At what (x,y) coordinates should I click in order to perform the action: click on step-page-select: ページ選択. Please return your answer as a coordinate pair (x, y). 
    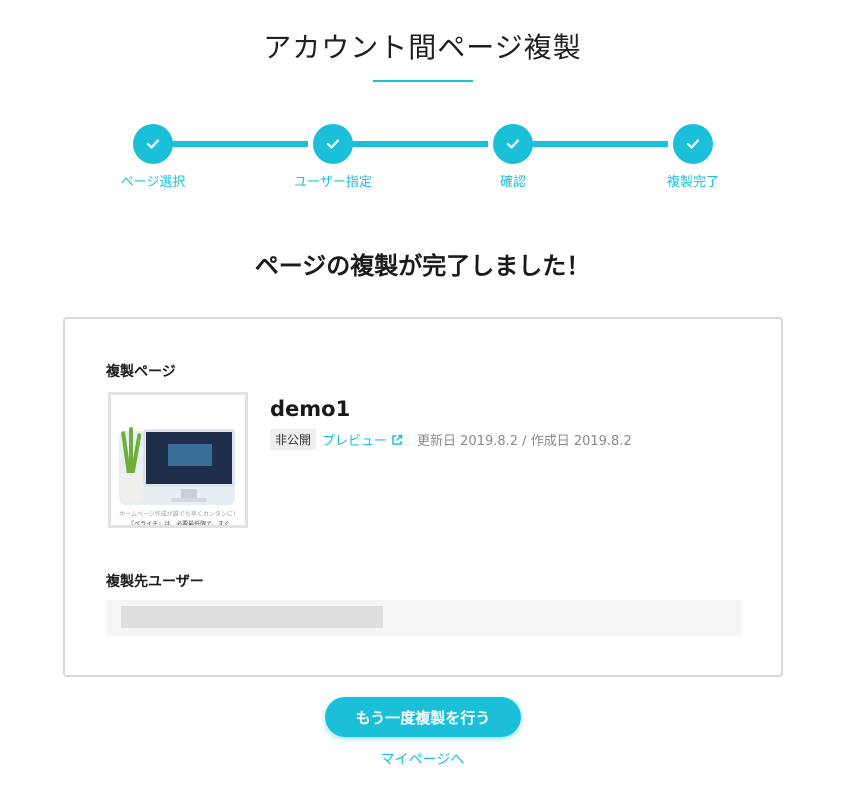
    Looking at the image, I should click on (153, 157).